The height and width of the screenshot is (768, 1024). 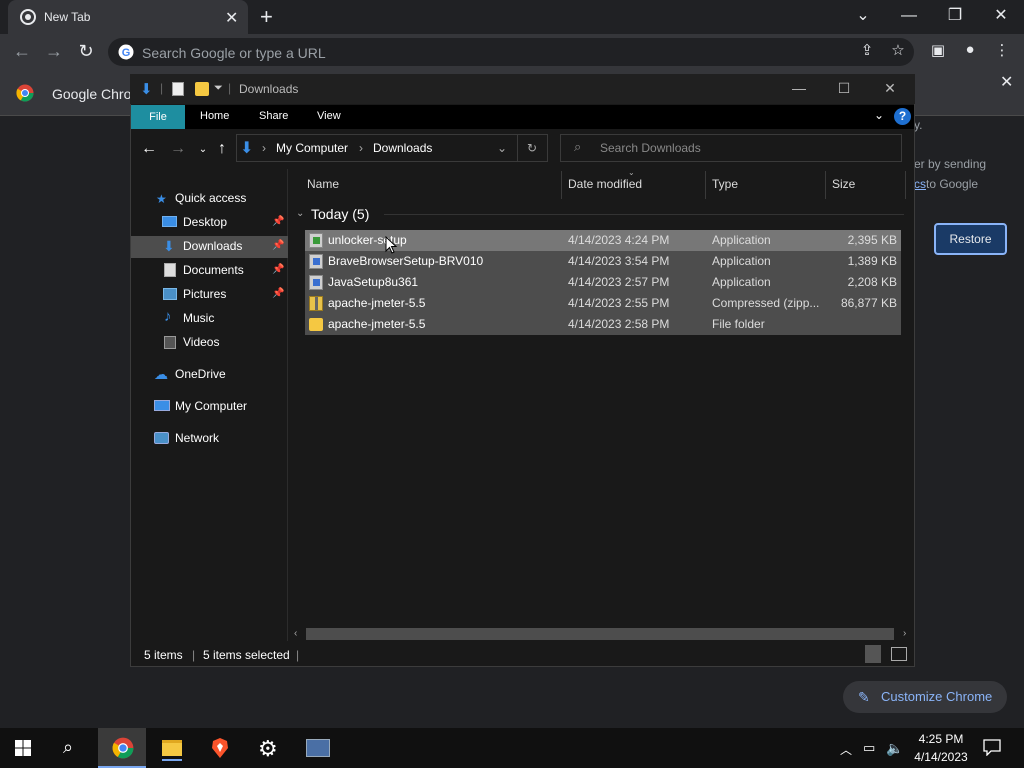 I want to click on explorer-maximize-button: ☐, so click(x=844, y=88).